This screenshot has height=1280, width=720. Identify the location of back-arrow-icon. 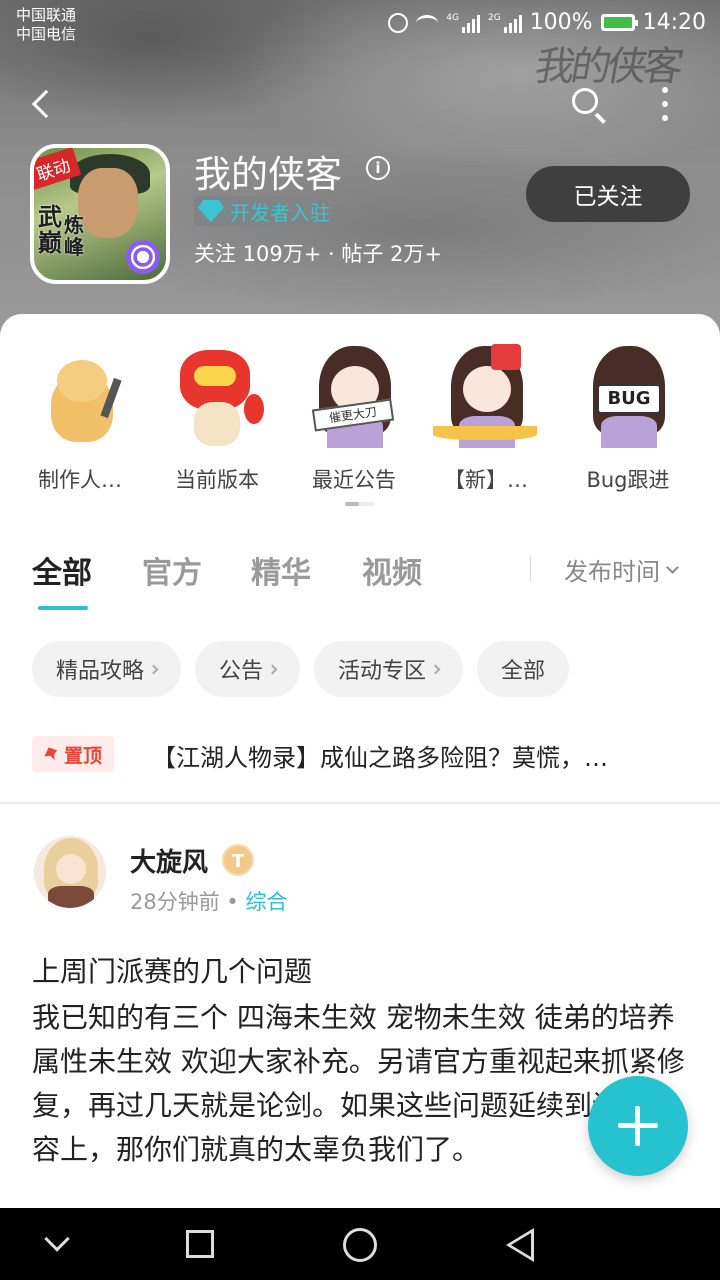
(46, 104).